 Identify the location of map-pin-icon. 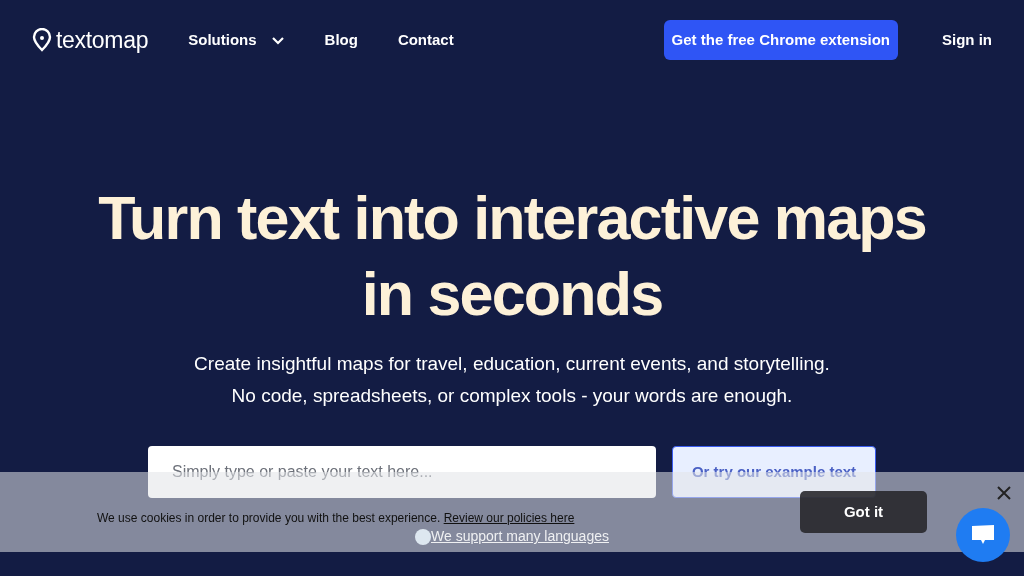
(42, 40).